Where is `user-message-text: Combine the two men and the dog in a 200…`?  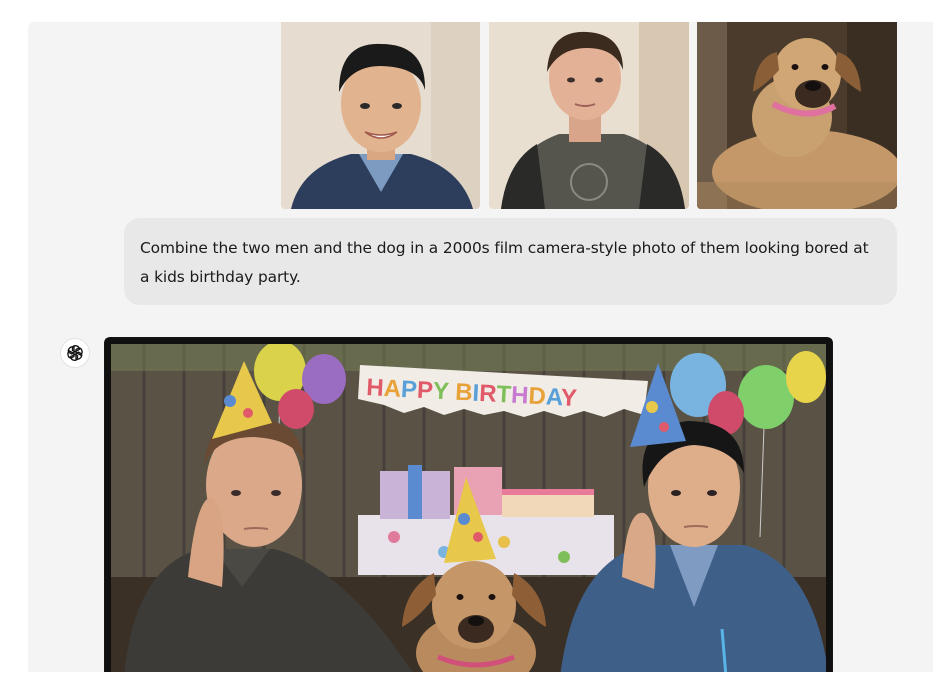 user-message-text: Combine the two men and the dog in a 200… is located at coordinates (504, 262).